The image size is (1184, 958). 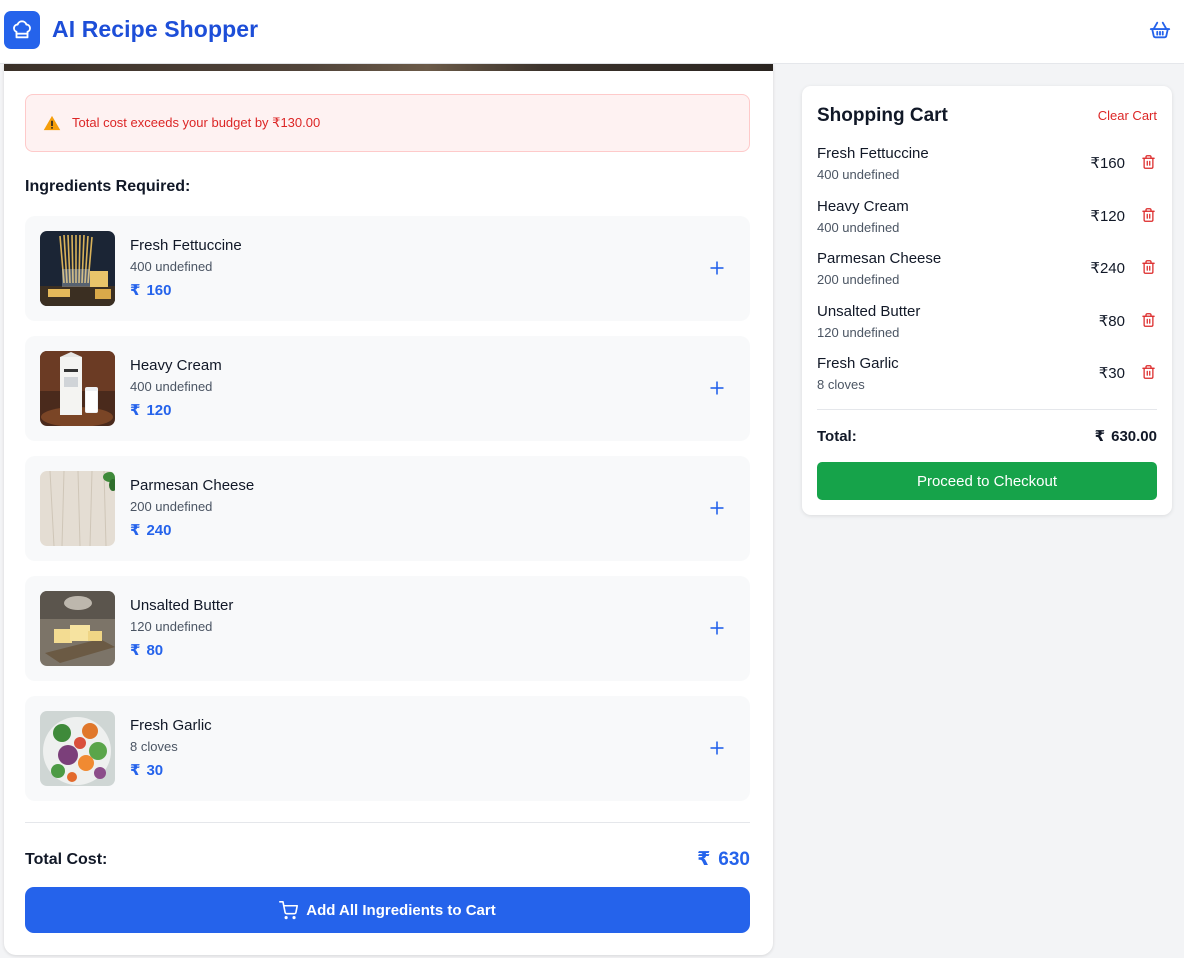 What do you see at coordinates (1107, 216) in the screenshot?
I see `cart-item-price: ₹120` at bounding box center [1107, 216].